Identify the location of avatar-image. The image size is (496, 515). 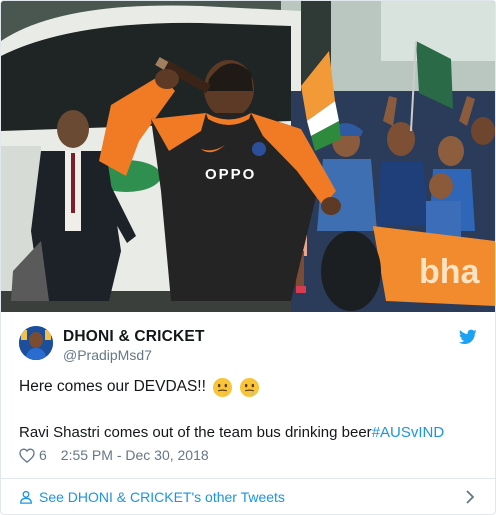
(36, 343).